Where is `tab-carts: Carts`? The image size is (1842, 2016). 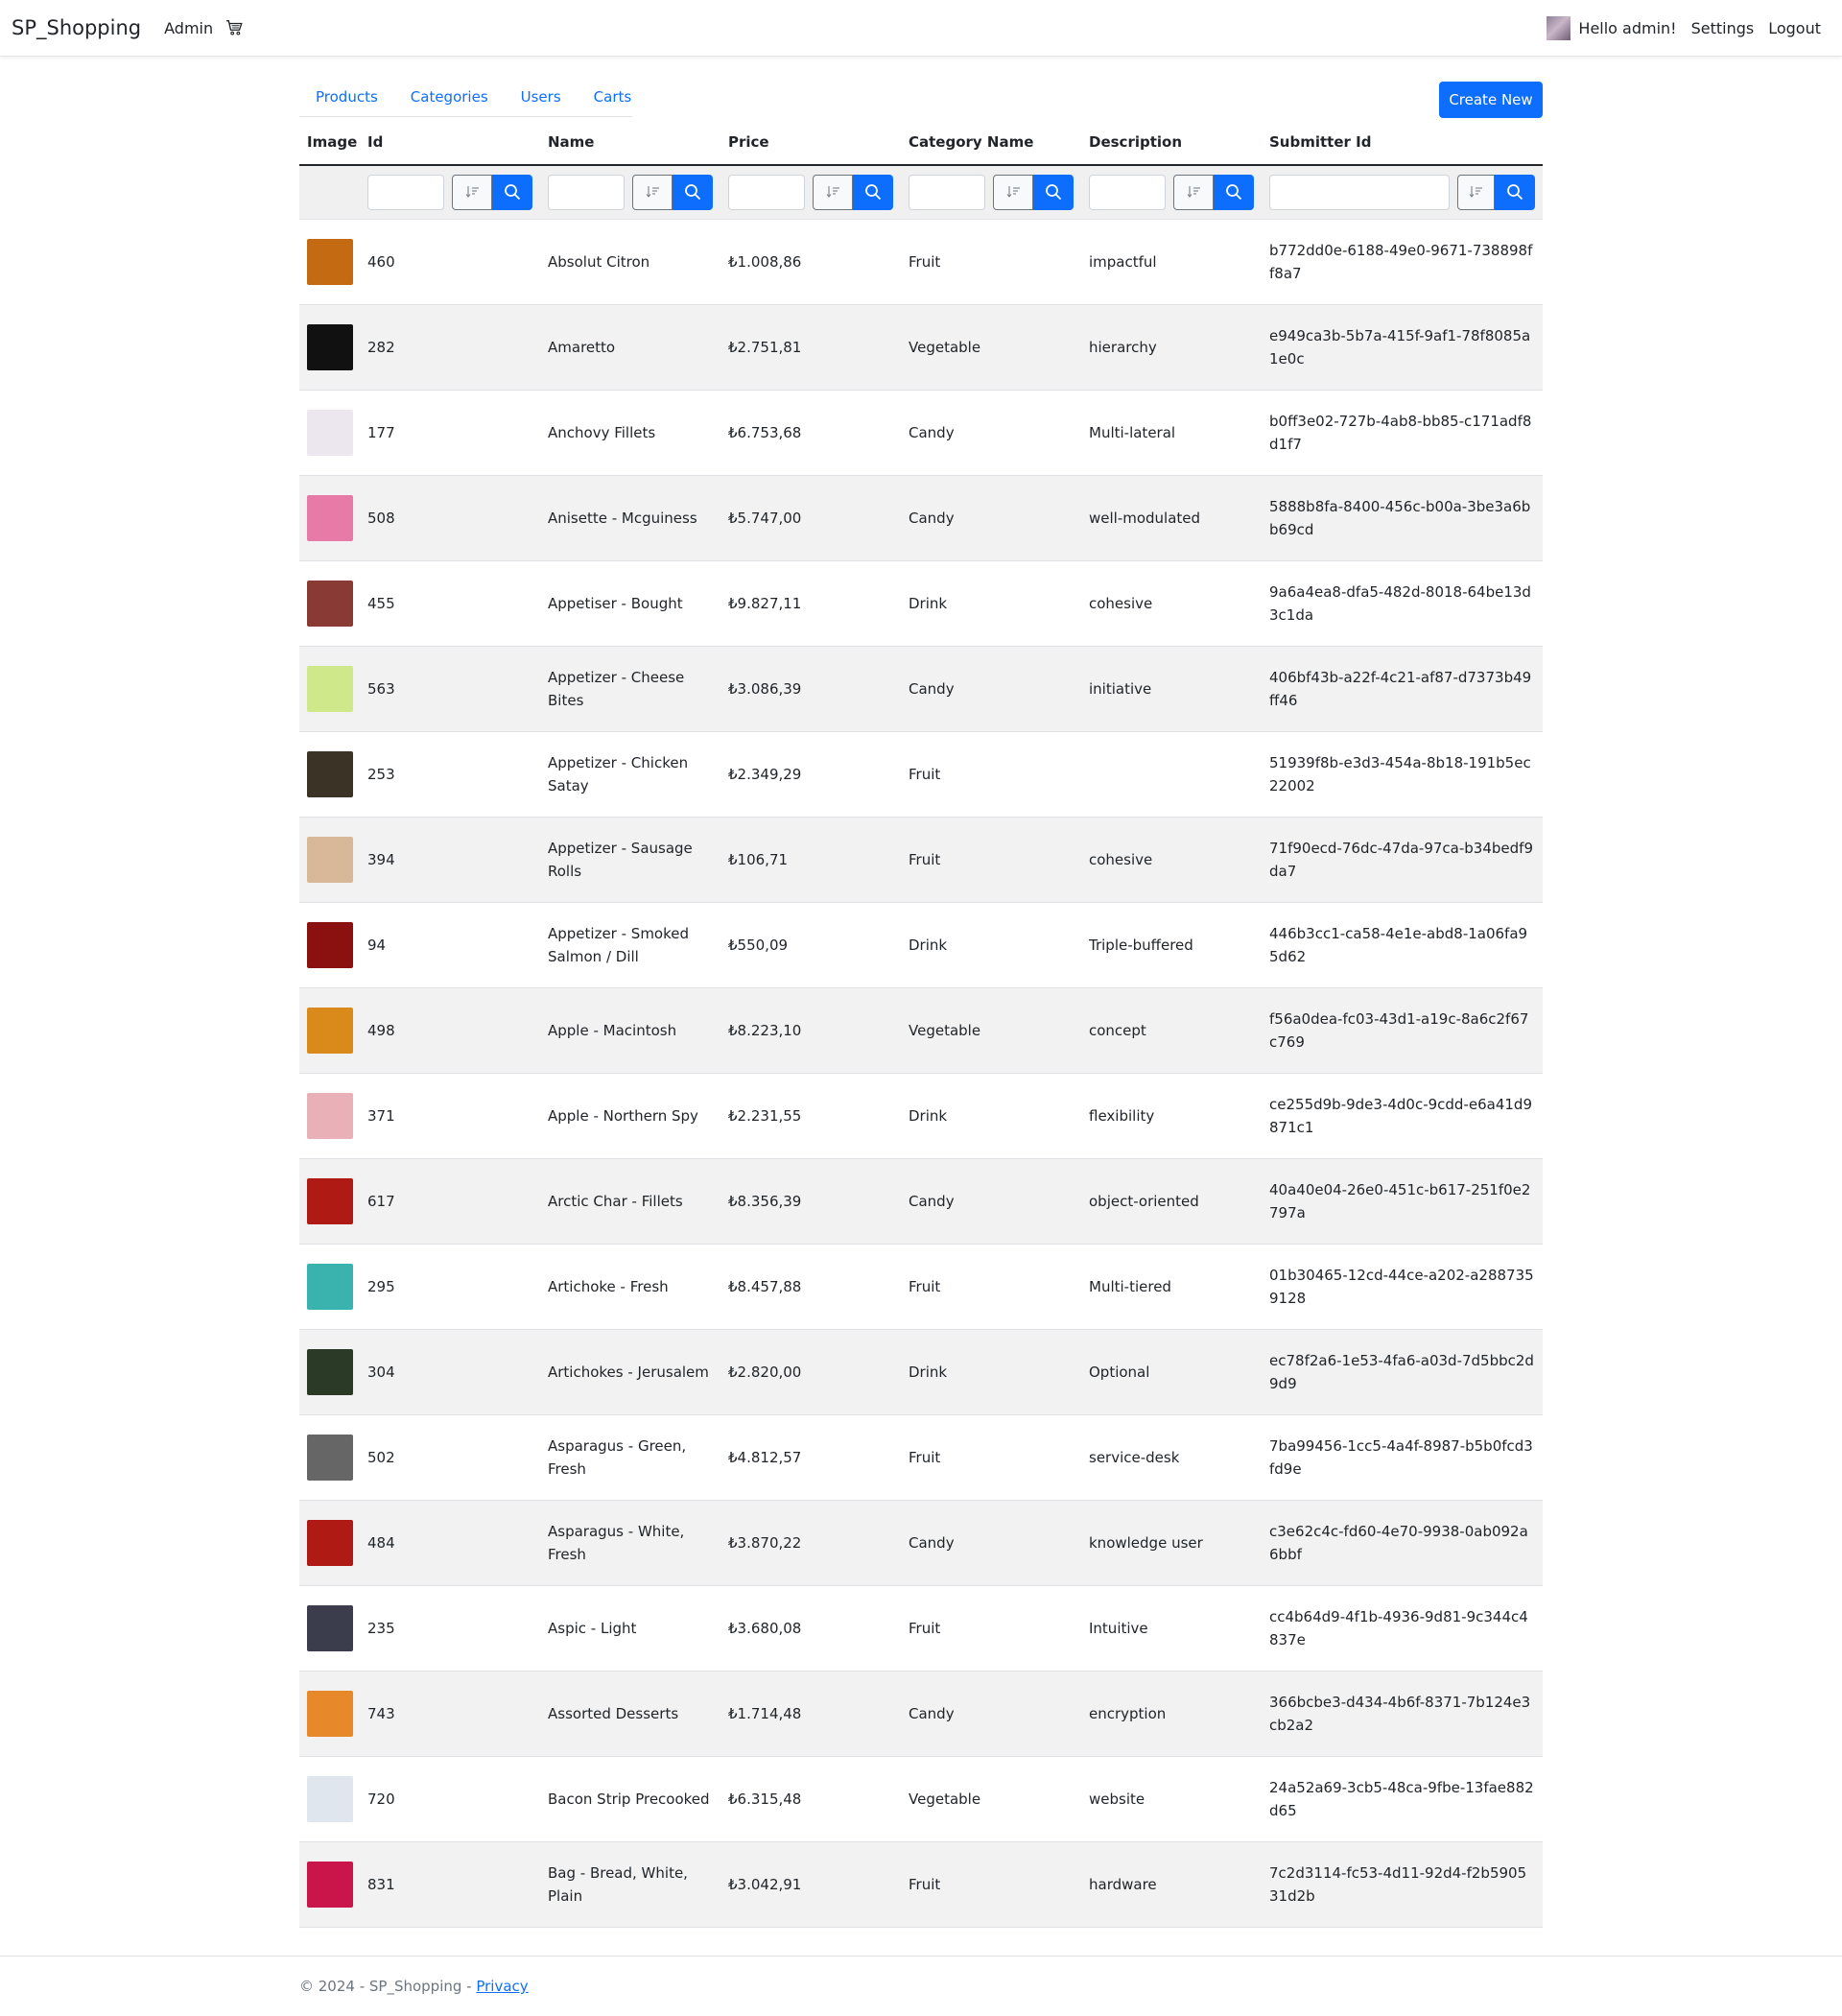
tab-carts: Carts is located at coordinates (613, 98).